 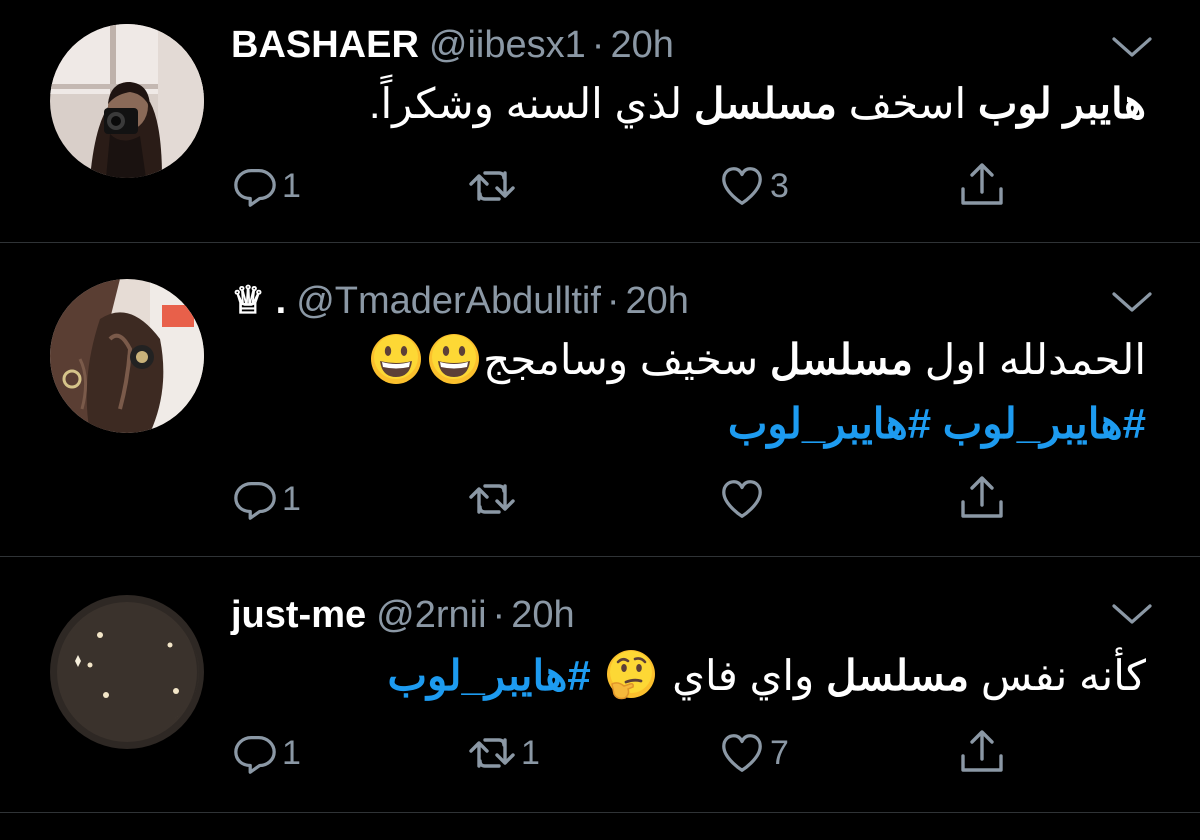 I want to click on text-segment: اسخف, so click(x=907, y=103).